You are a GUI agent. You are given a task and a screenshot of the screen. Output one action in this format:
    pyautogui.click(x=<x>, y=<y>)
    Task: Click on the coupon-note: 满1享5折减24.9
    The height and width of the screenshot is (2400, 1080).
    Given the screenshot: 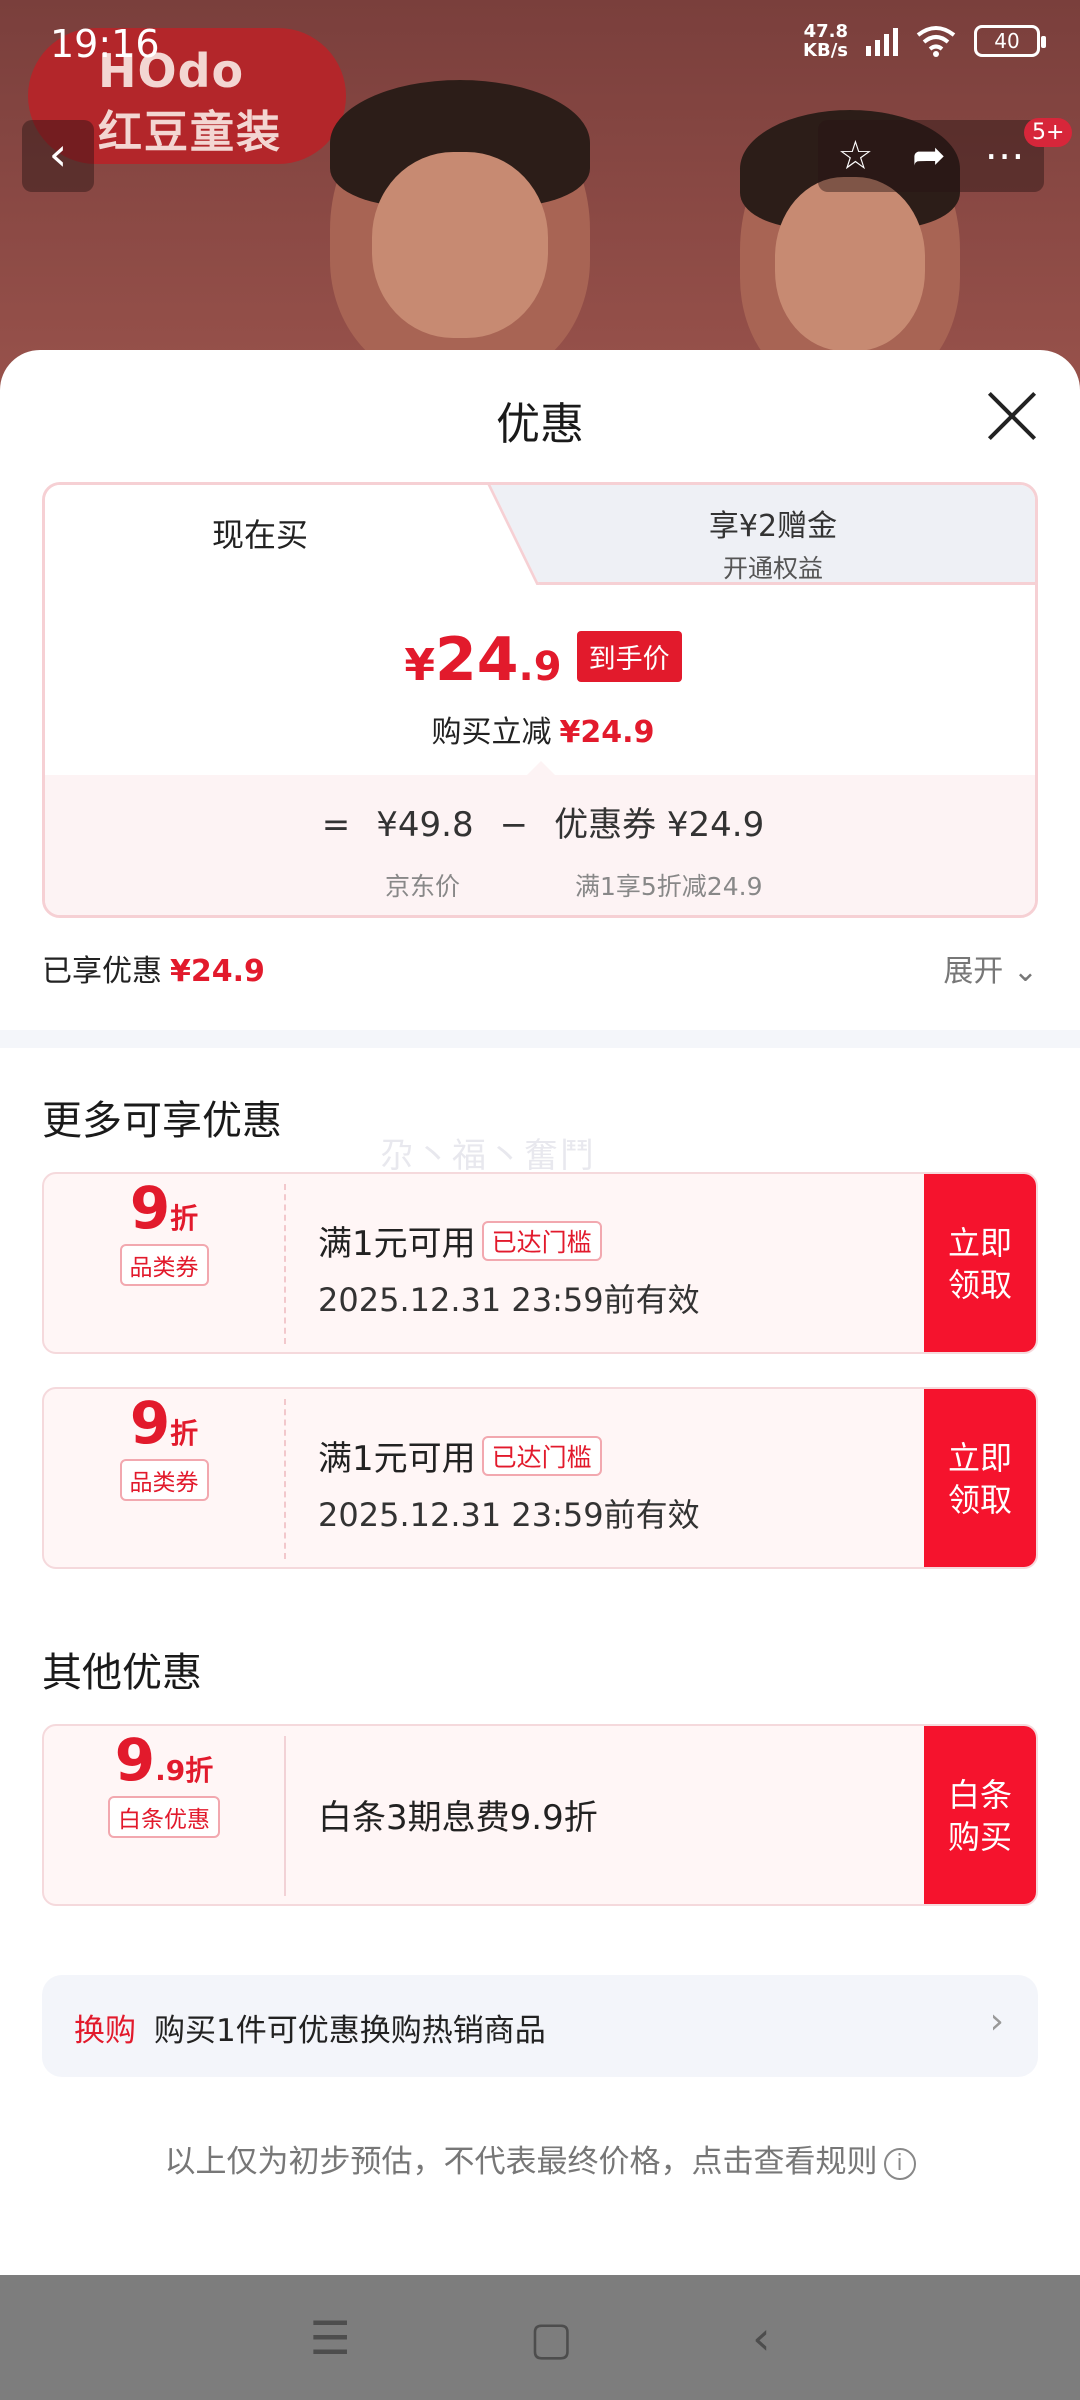 What is the action you would take?
    pyautogui.click(x=669, y=886)
    